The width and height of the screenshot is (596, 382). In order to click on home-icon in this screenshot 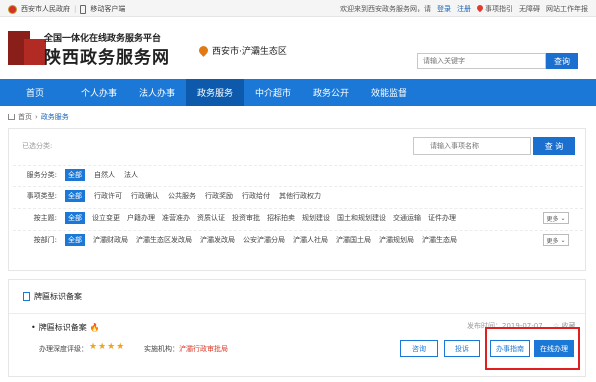, I will do `click(11, 117)`.